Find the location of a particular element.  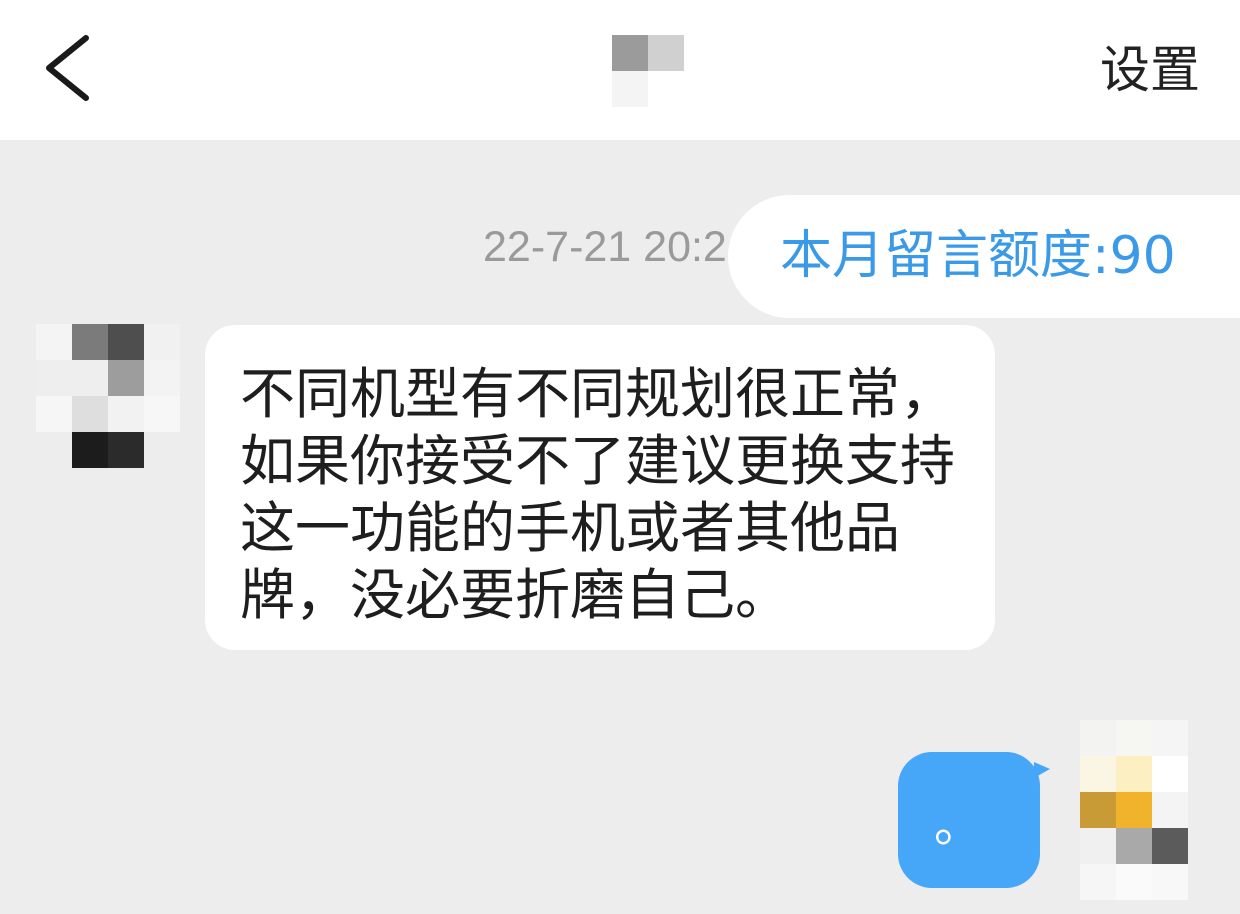

message-text-line: 这一功能的手机或者其他品 is located at coordinates (570, 528).